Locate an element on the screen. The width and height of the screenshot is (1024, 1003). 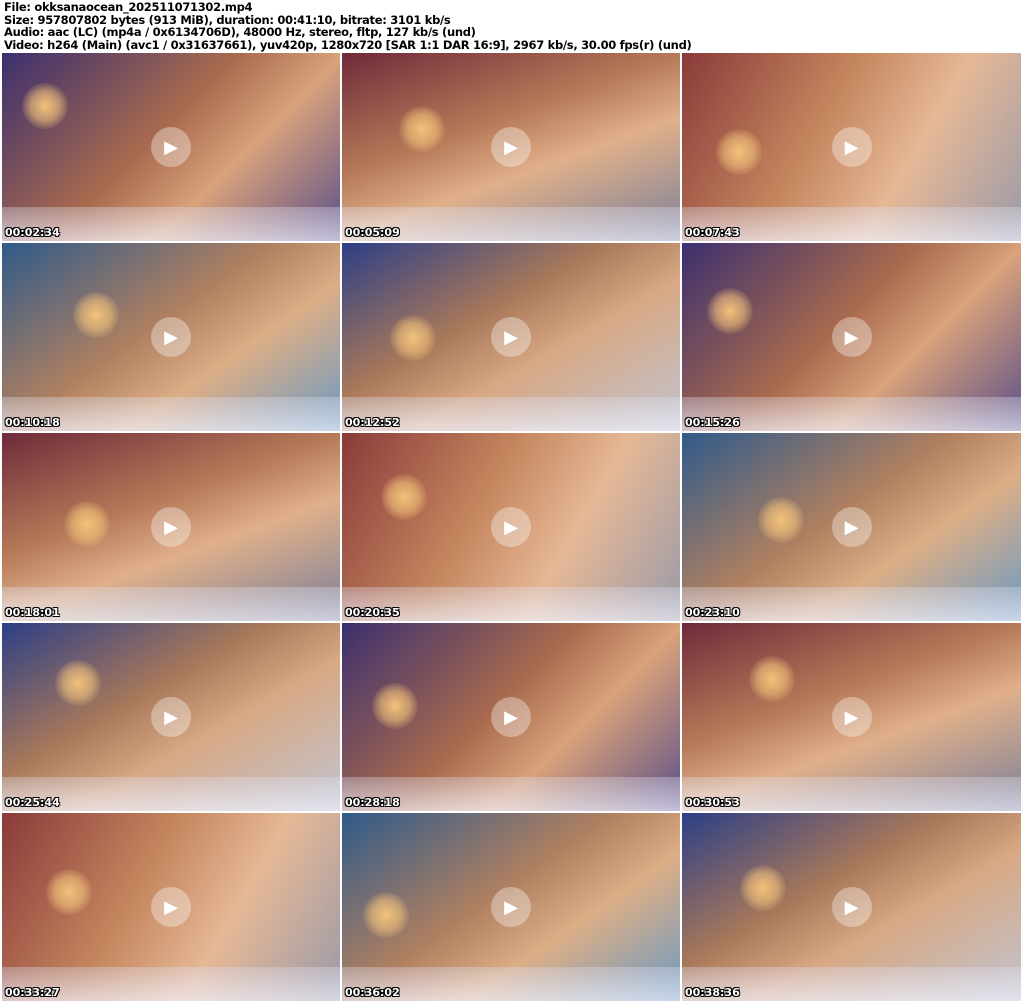
frame-timestamp: 00:33:27 is located at coordinates (32, 992).